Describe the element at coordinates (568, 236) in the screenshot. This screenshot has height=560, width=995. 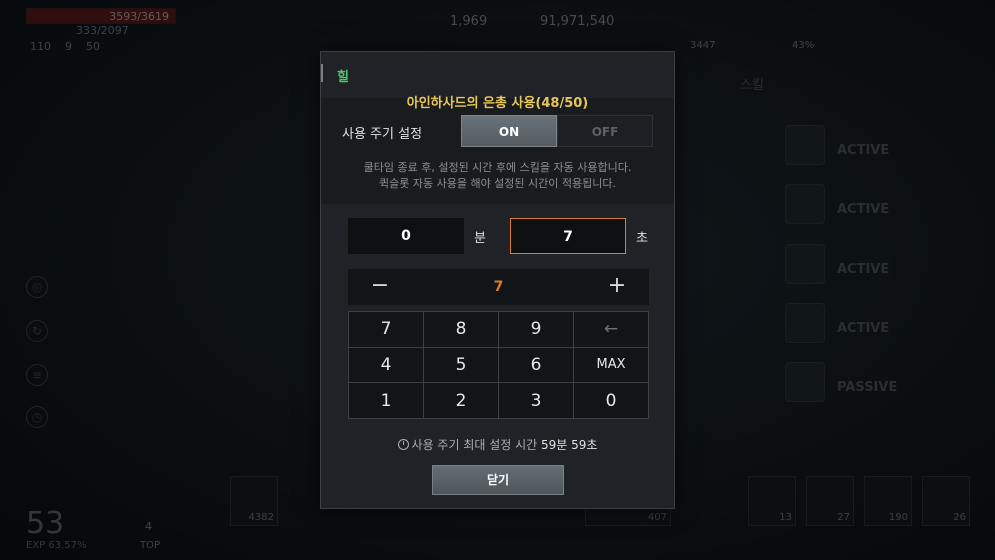
I see `seconds-field: 7` at that location.